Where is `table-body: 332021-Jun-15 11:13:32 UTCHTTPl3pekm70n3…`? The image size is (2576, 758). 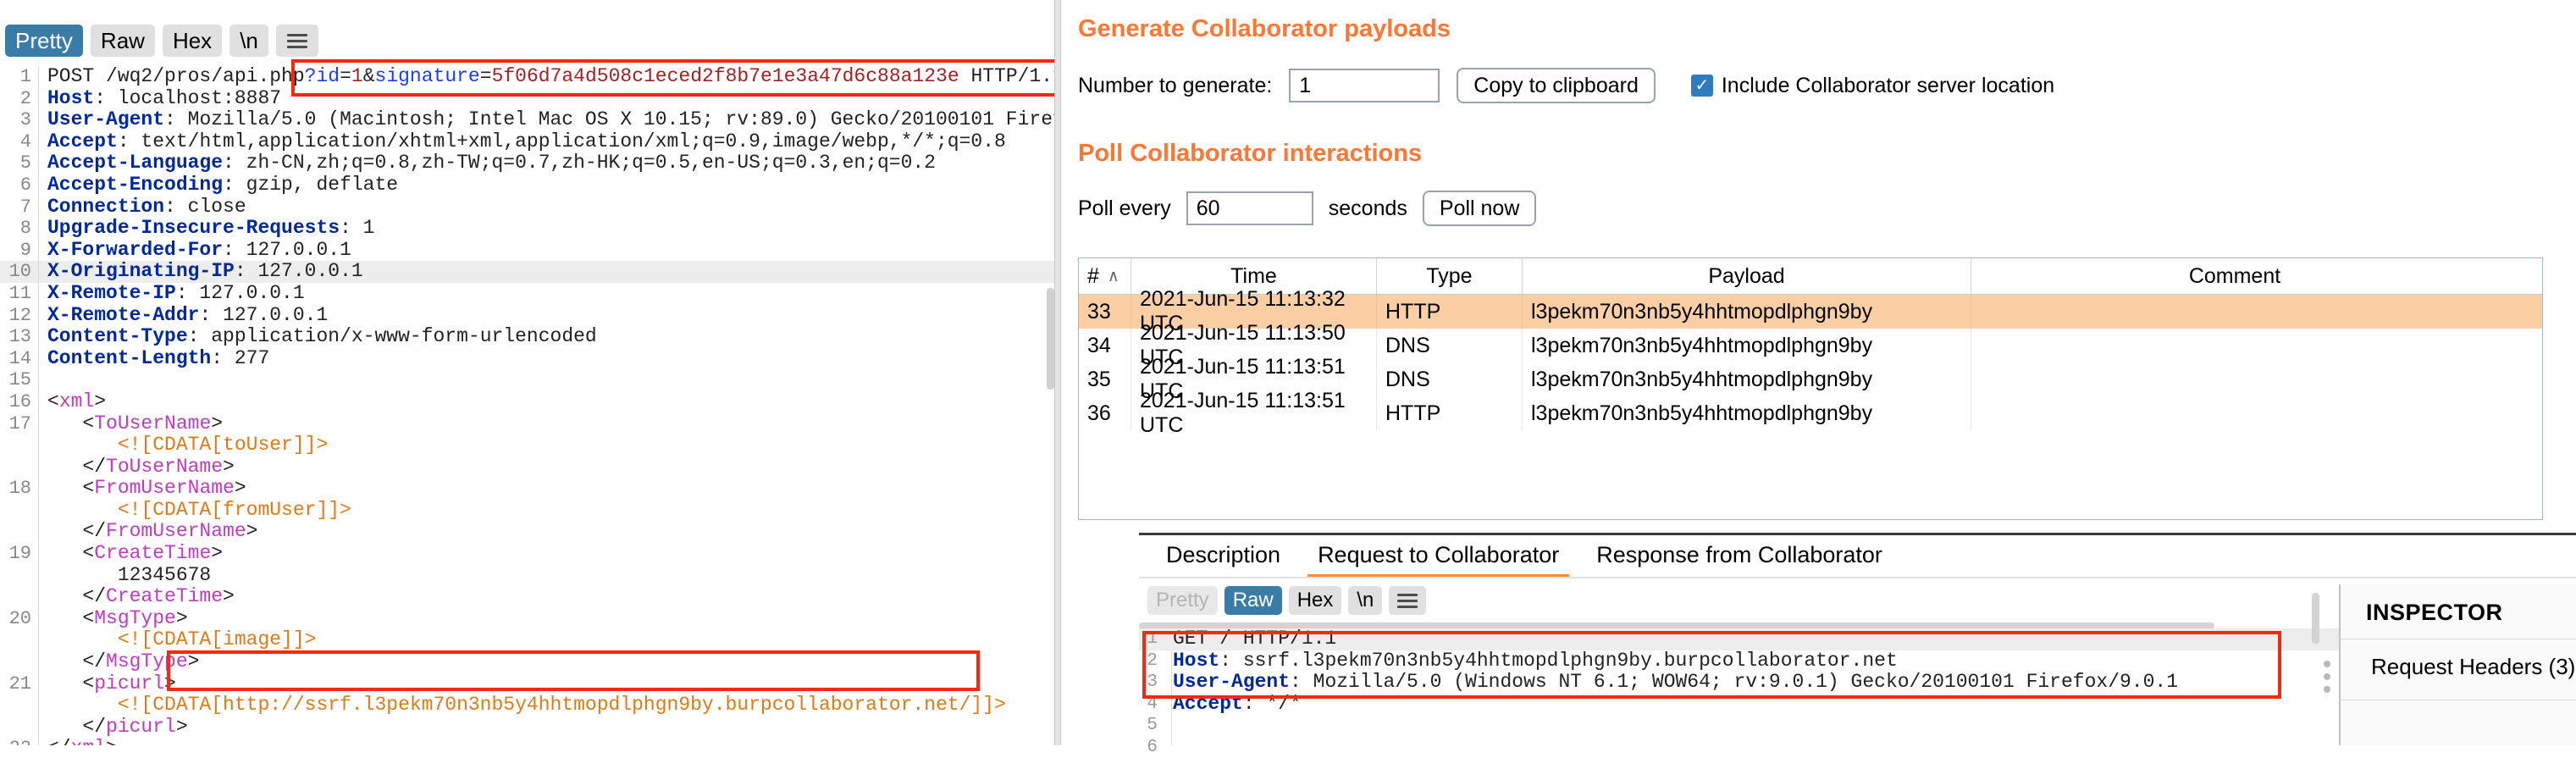 table-body: 332021-Jun-15 11:13:32 UTCHTTPl3pekm70n3… is located at coordinates (1810, 362).